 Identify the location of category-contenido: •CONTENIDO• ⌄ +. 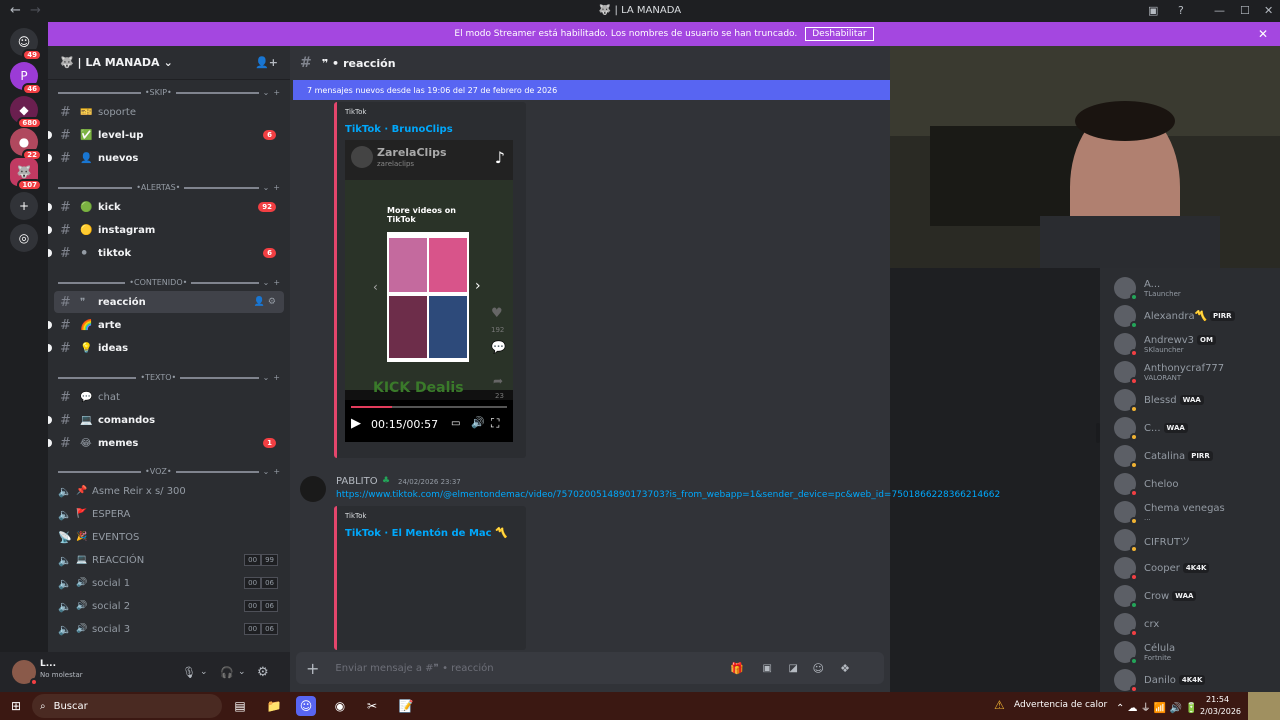
(169, 282).